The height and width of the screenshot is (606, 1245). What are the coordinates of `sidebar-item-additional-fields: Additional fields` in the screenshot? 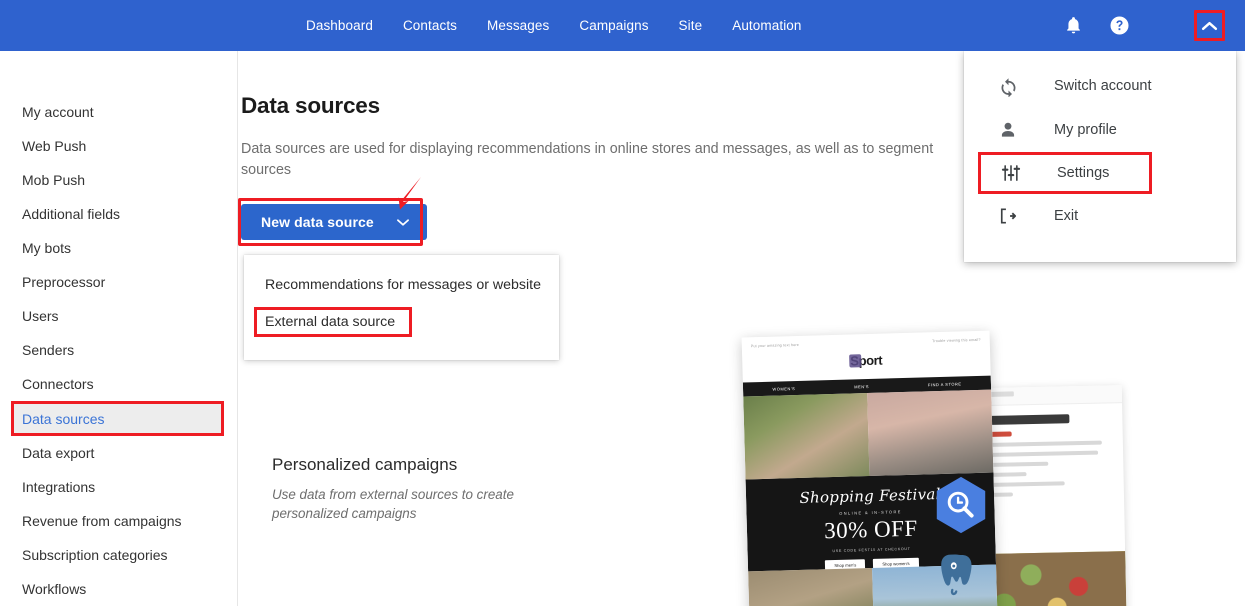 It's located at (118, 214).